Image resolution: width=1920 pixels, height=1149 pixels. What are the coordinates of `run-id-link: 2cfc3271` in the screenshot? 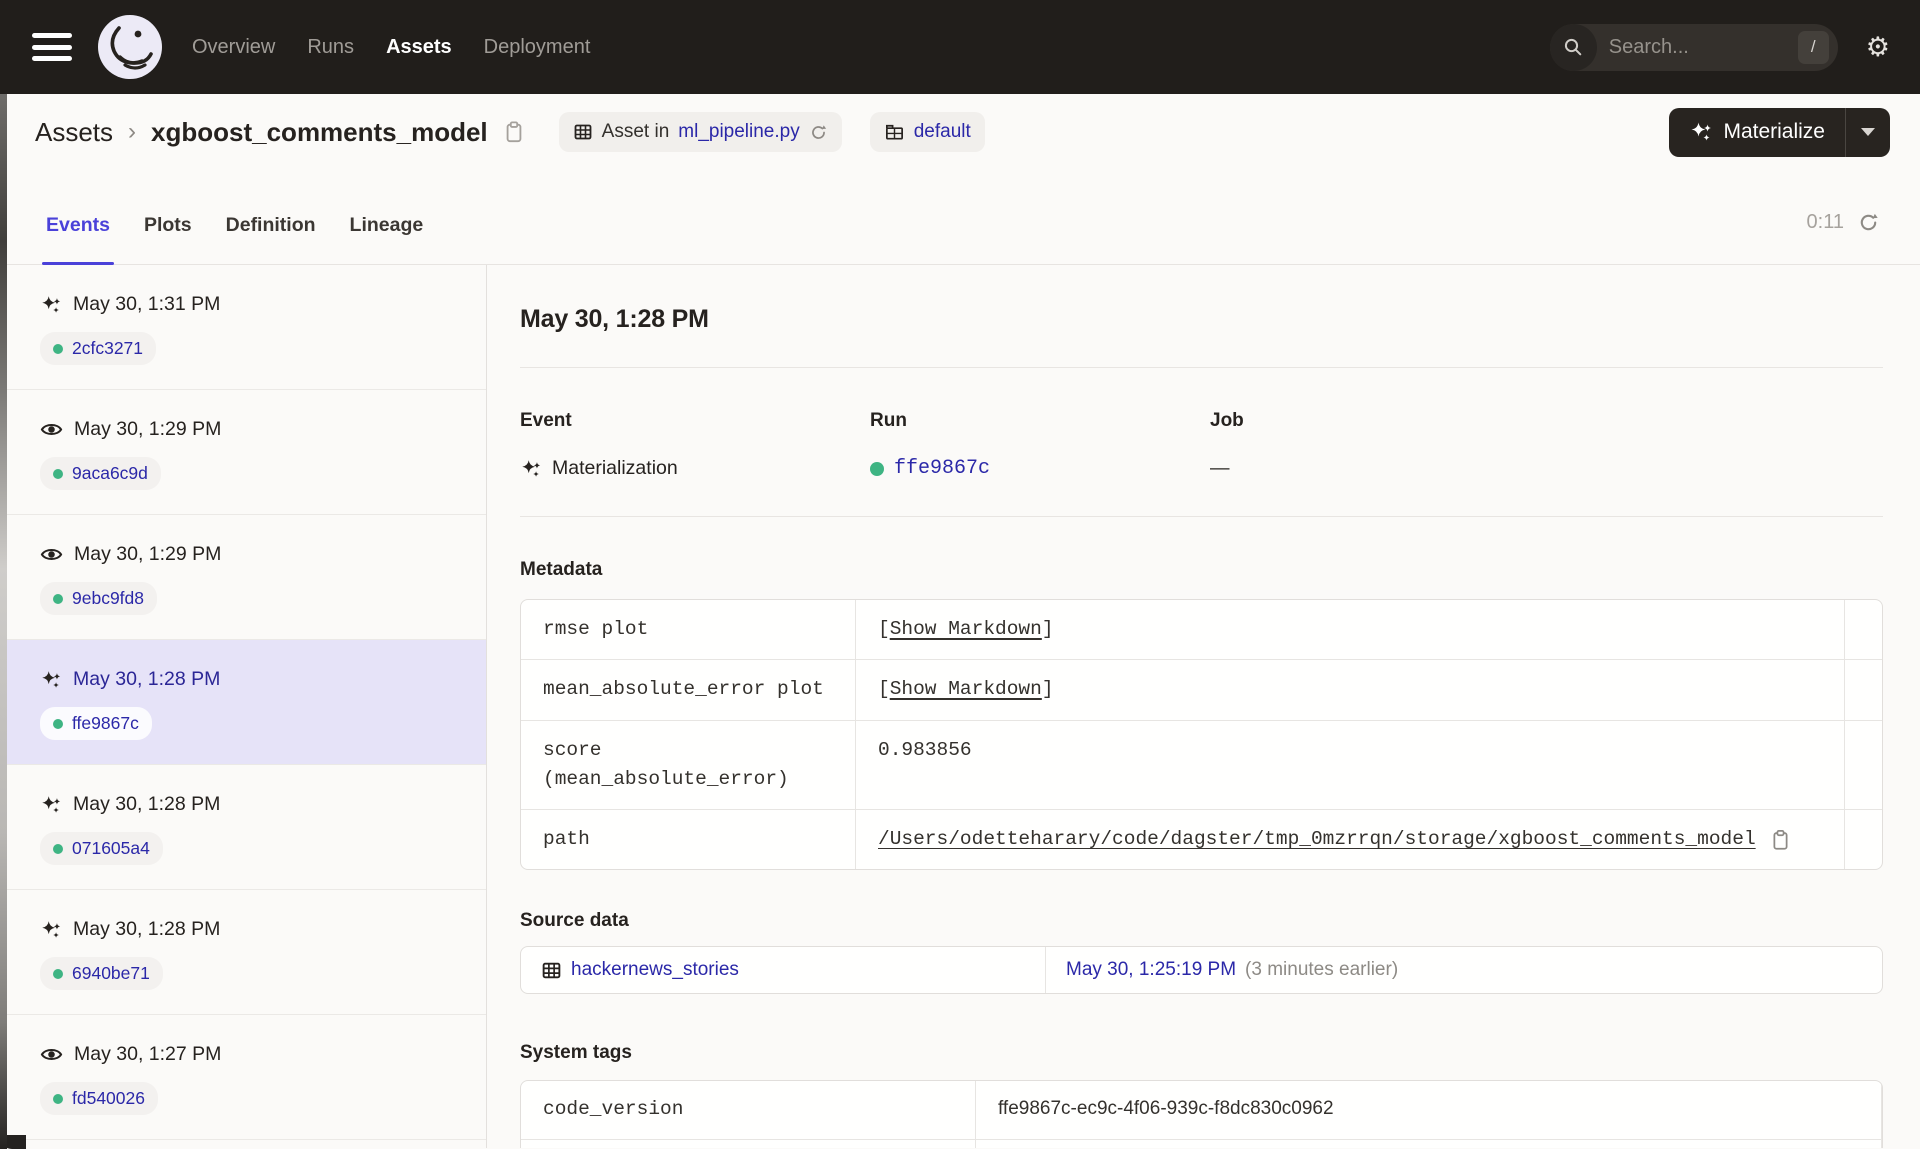 It's located at (107, 348).